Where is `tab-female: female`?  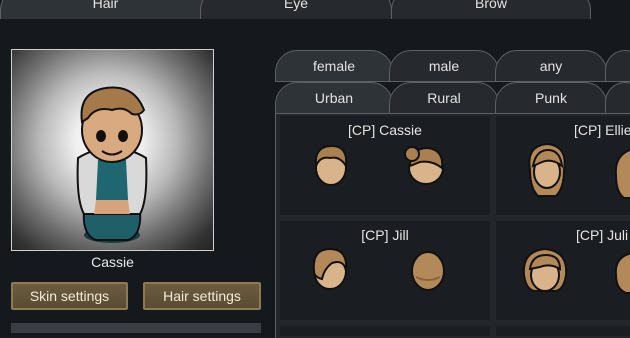
tab-female: female is located at coordinates (334, 66).